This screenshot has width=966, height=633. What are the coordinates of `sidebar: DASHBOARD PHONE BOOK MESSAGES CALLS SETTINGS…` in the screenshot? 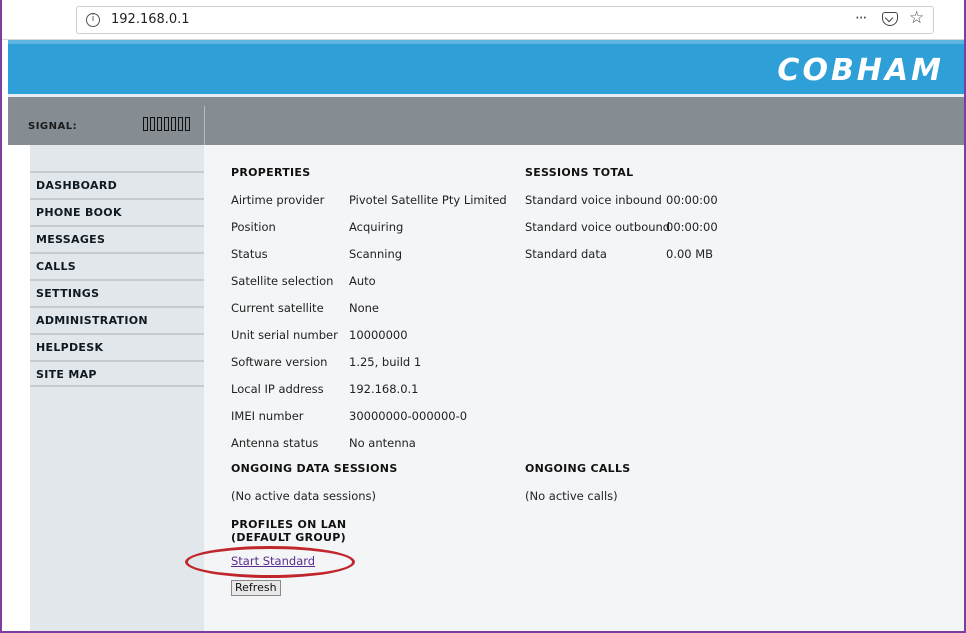 It's located at (117, 388).